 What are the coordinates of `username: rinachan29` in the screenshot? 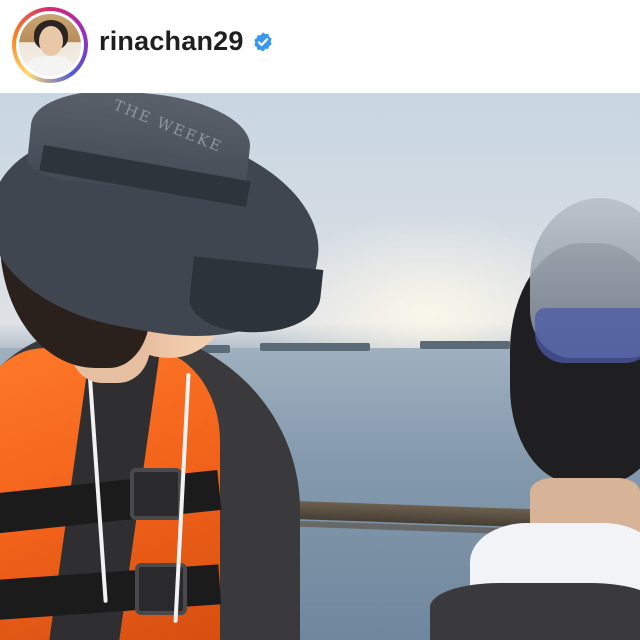 It's located at (171, 41).